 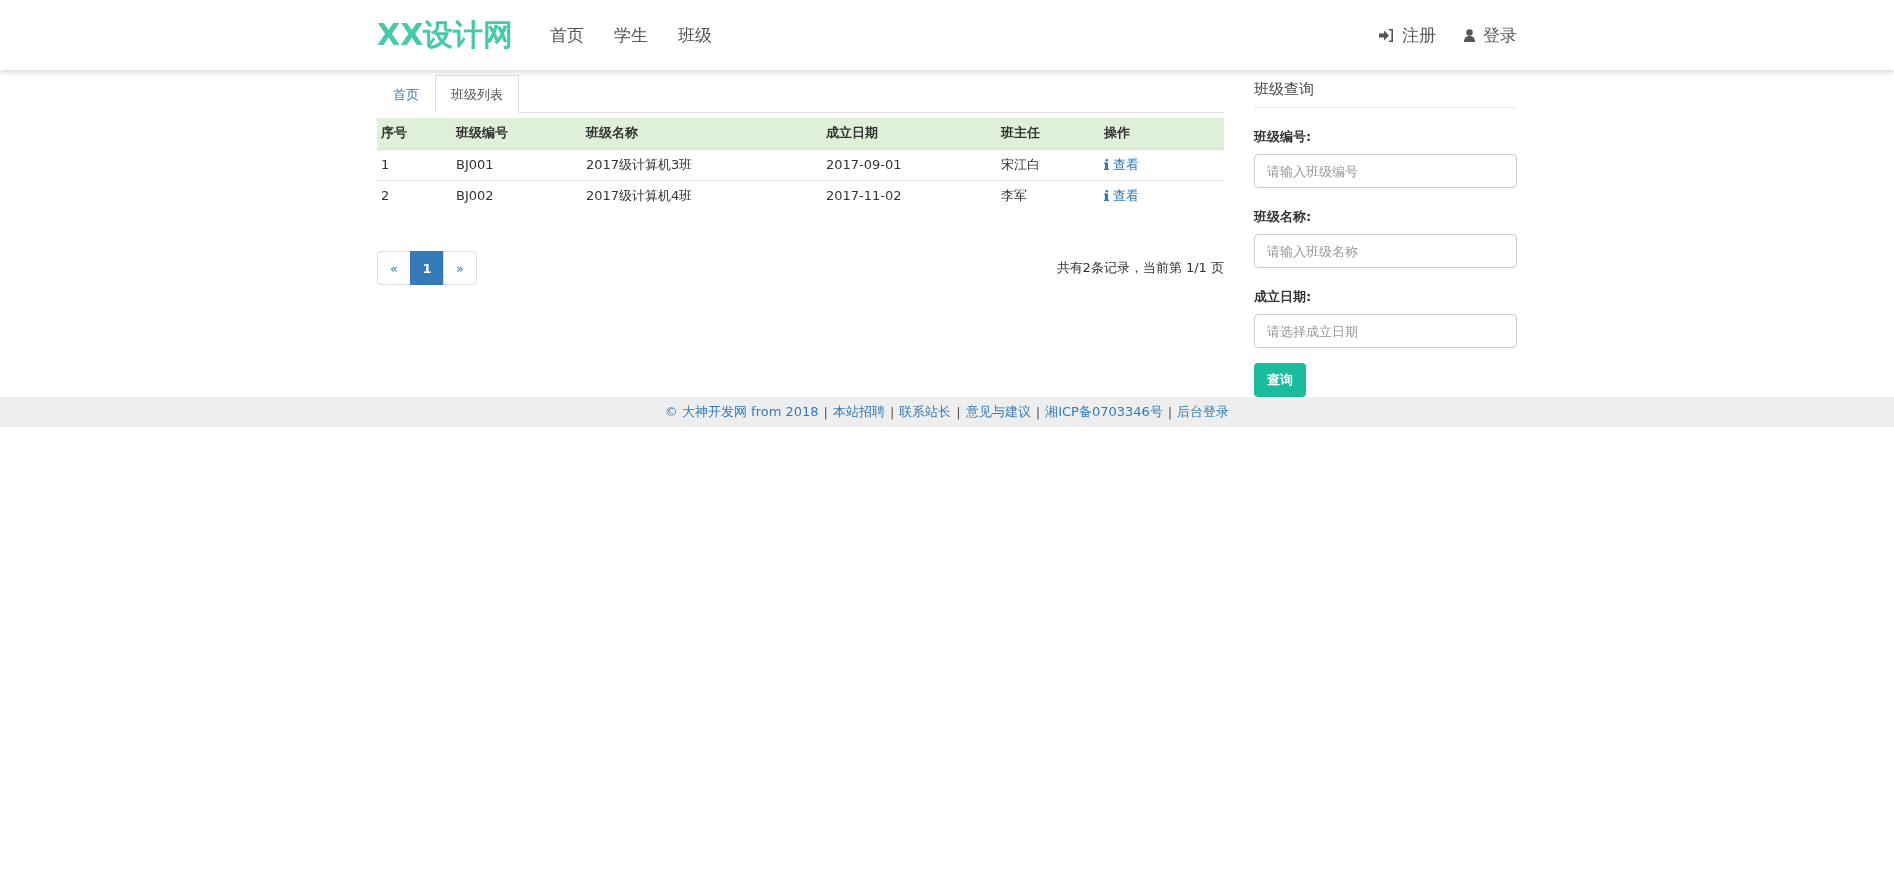 What do you see at coordinates (1140, 268) in the screenshot?
I see `record-summary: 共有2条记录，当前第 1/1 页` at bounding box center [1140, 268].